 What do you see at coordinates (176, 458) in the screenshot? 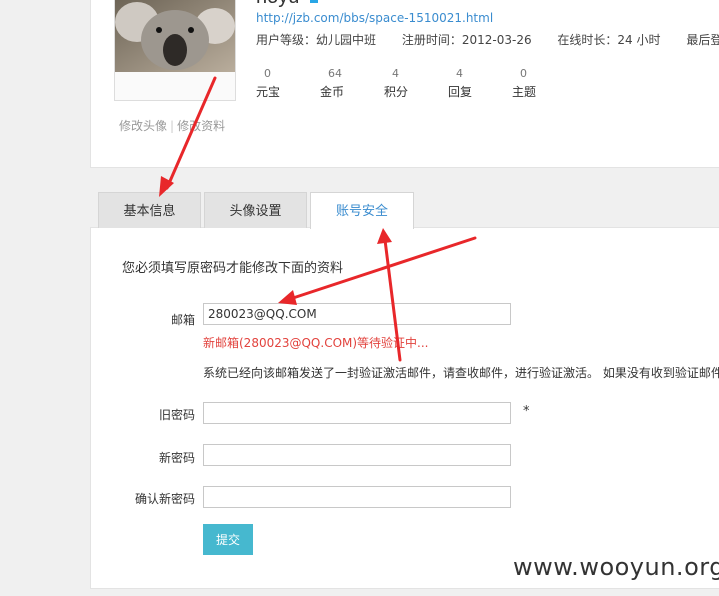
I see `new-password-label: 新密码` at bounding box center [176, 458].